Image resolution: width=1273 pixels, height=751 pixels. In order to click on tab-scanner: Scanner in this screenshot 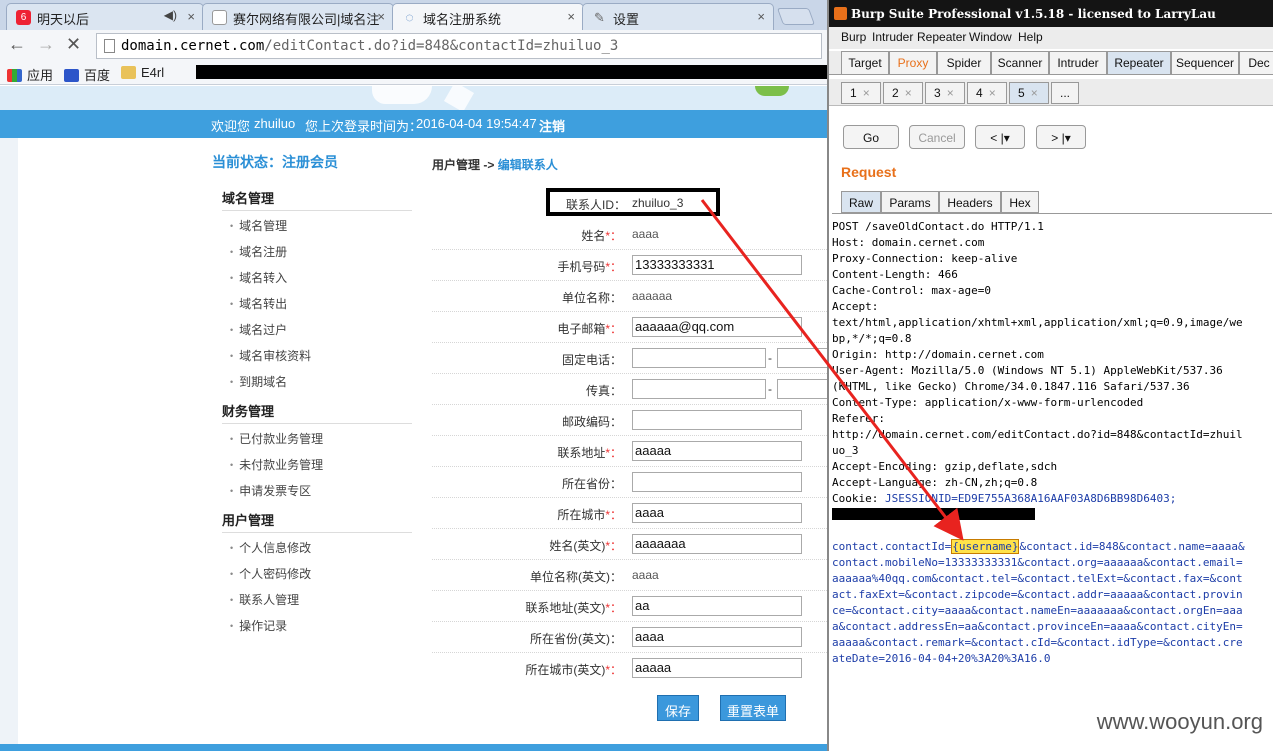, I will do `click(1020, 62)`.